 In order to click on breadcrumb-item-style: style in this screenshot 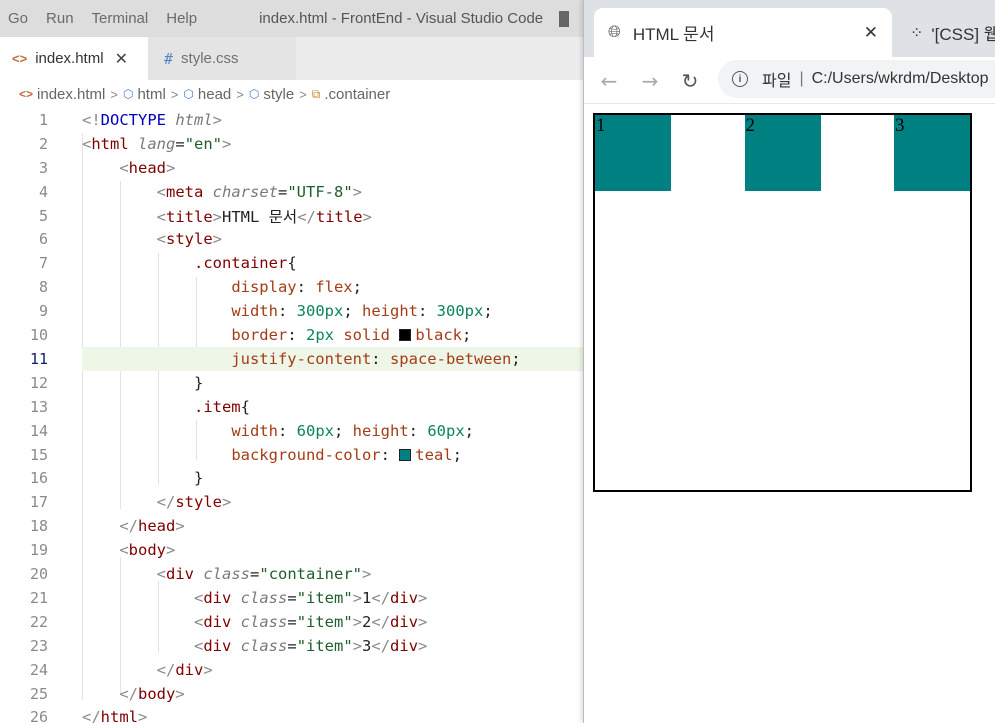, I will do `click(278, 94)`.